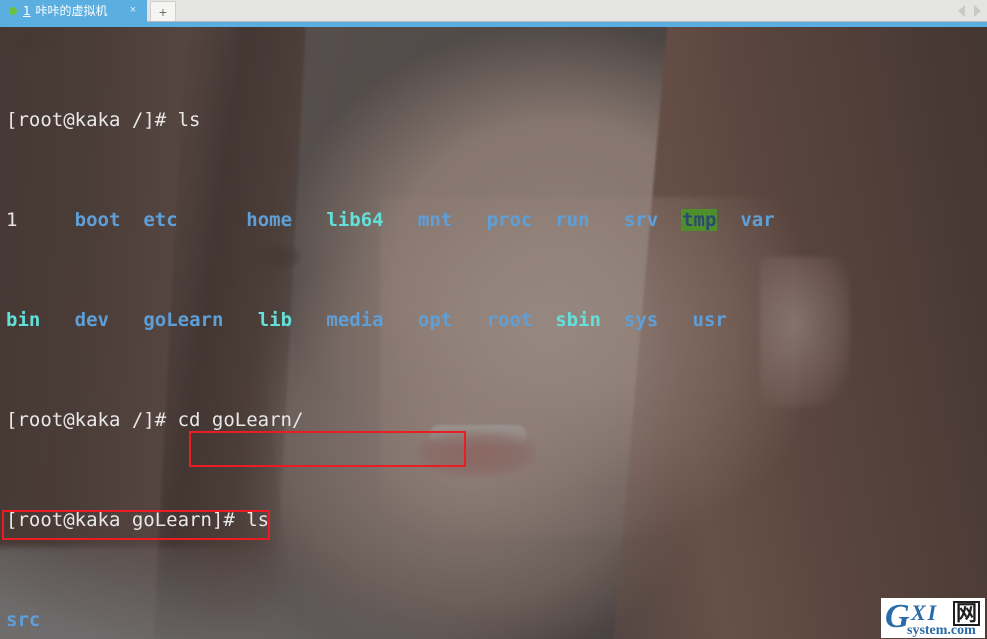 This screenshot has height=639, width=987. Describe the element at coordinates (13, 11) in the screenshot. I see `connection-status-dot` at that location.